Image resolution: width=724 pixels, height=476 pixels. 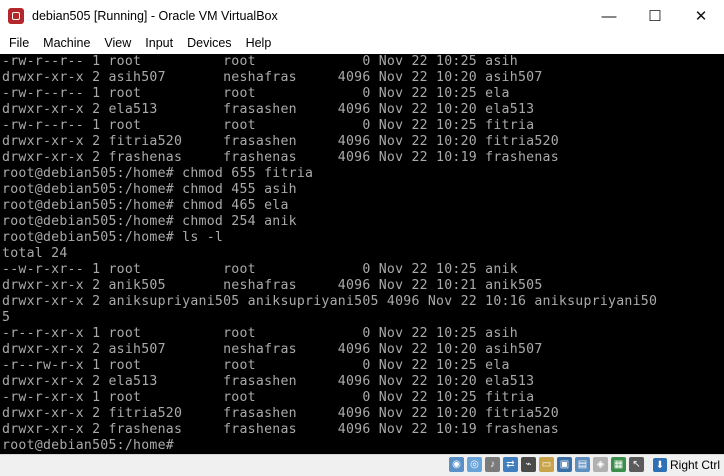 I want to click on virtualbox-app-icon, so click(x=16, y=16).